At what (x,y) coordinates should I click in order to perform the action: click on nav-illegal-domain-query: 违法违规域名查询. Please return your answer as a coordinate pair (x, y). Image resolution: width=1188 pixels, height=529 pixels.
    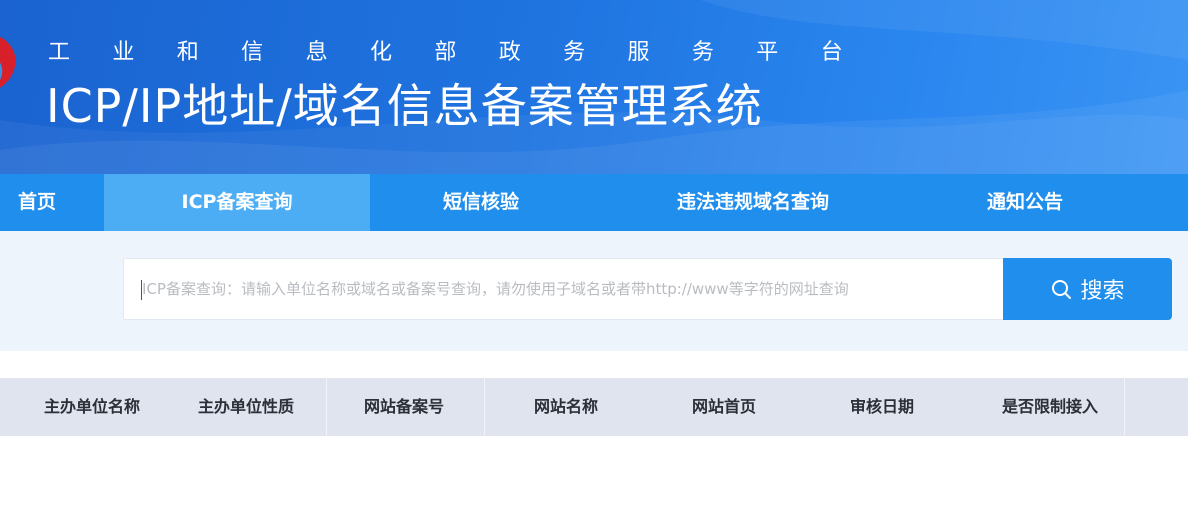
    Looking at the image, I should click on (753, 202).